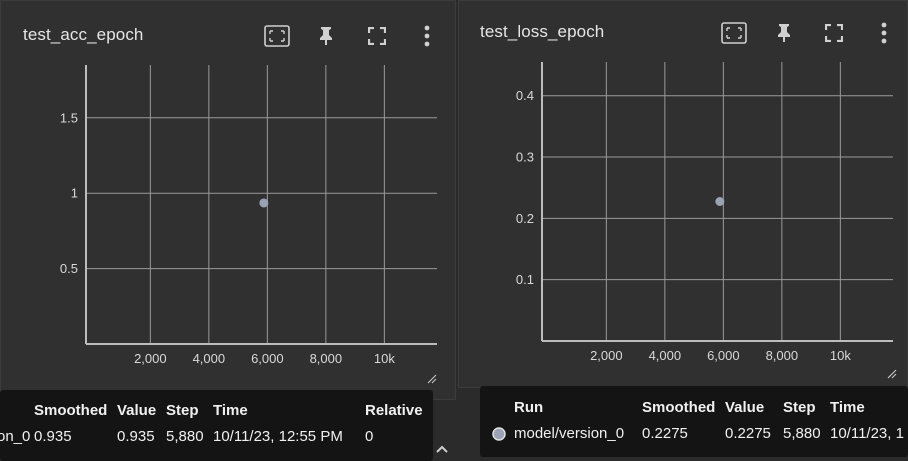  What do you see at coordinates (69, 268) in the screenshot?
I see `y-tick-label: 0.5` at bounding box center [69, 268].